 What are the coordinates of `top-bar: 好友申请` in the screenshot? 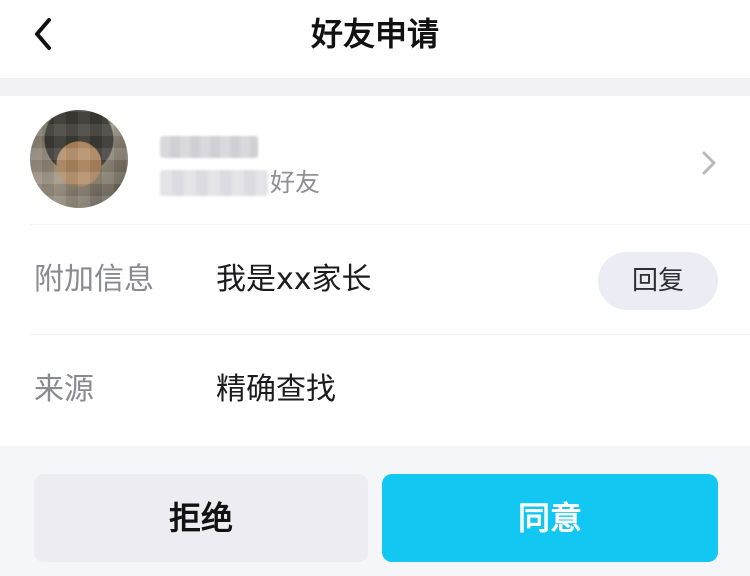 It's located at (375, 39).